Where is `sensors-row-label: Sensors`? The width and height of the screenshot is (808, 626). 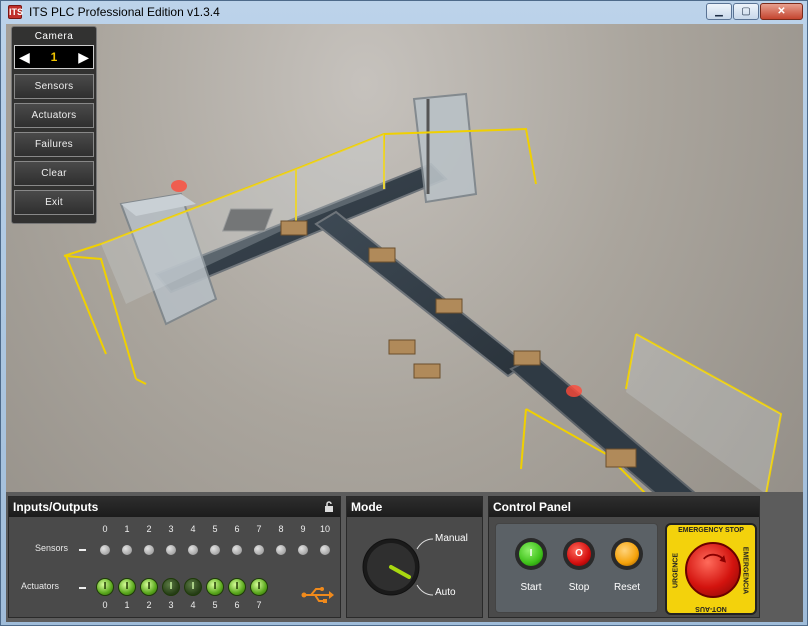 sensors-row-label: Sensors is located at coordinates (52, 548).